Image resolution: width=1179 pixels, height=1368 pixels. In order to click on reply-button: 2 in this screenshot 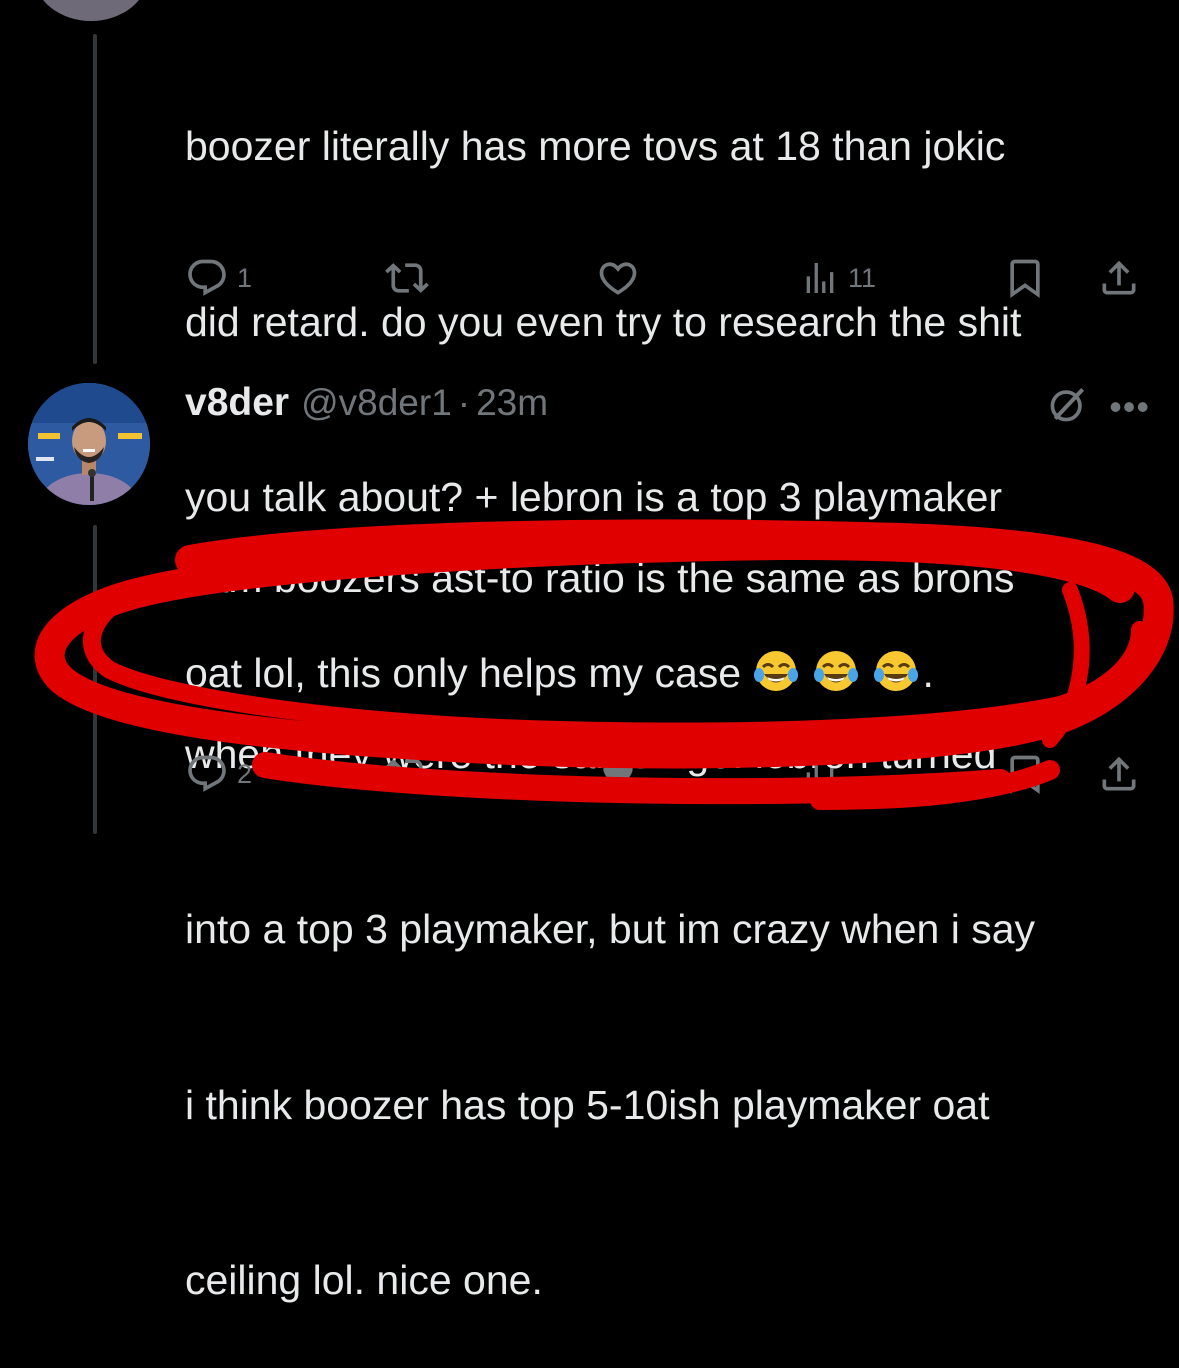, I will do `click(218, 774)`.